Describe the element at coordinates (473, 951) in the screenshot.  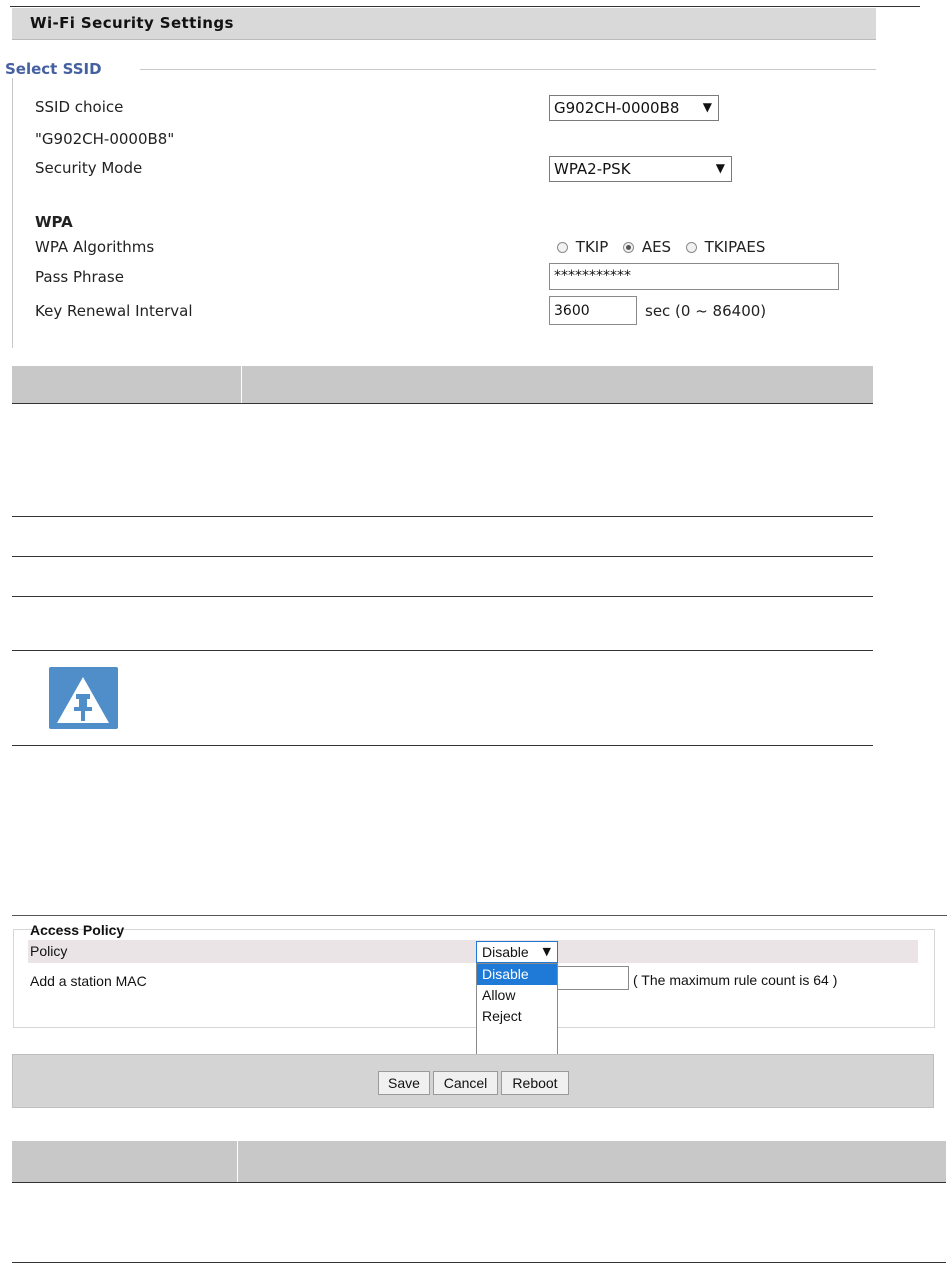
I see `policy-row` at that location.